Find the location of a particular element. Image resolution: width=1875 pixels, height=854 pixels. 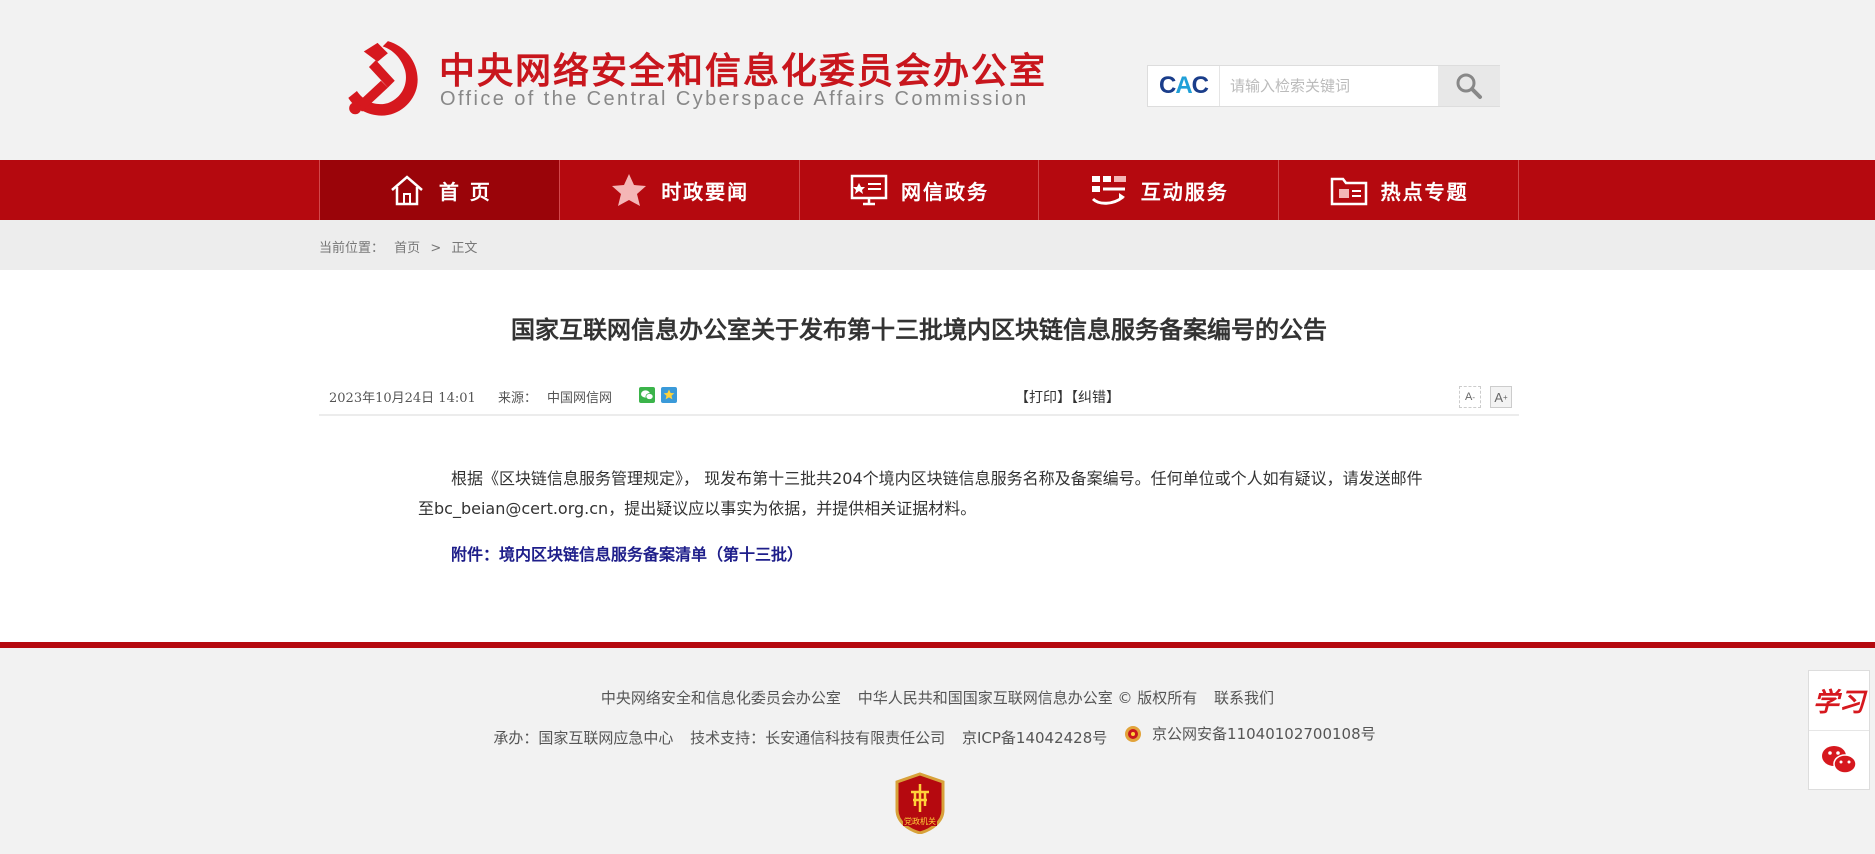

nav-item-interaction: 互动服务 is located at coordinates (1159, 190).